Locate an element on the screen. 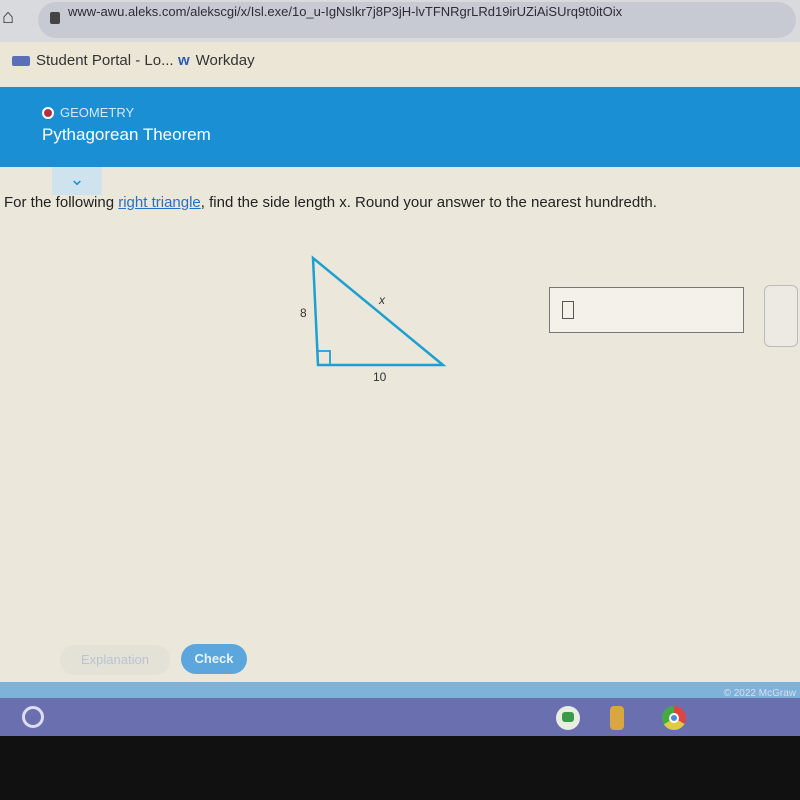 The image size is (800, 800). chrome-icon is located at coordinates (674, 718).